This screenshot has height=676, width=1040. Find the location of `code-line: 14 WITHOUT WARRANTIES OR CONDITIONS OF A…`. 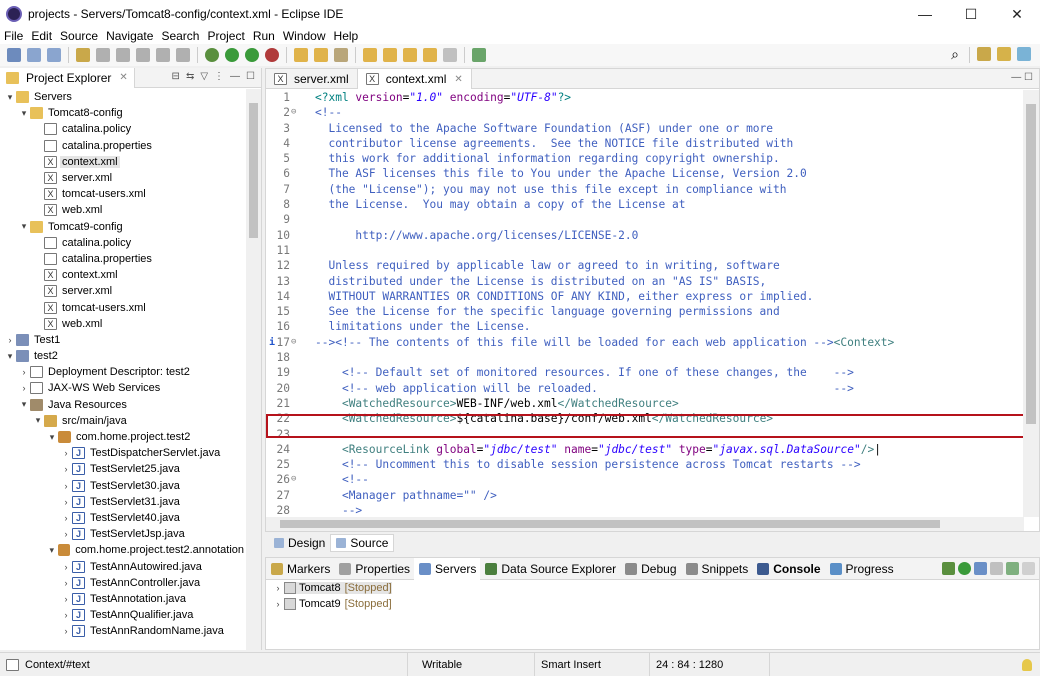

code-line: 14 WITHOUT WARRANTIES OR CONDITIONS OF A… is located at coordinates (639, 296).